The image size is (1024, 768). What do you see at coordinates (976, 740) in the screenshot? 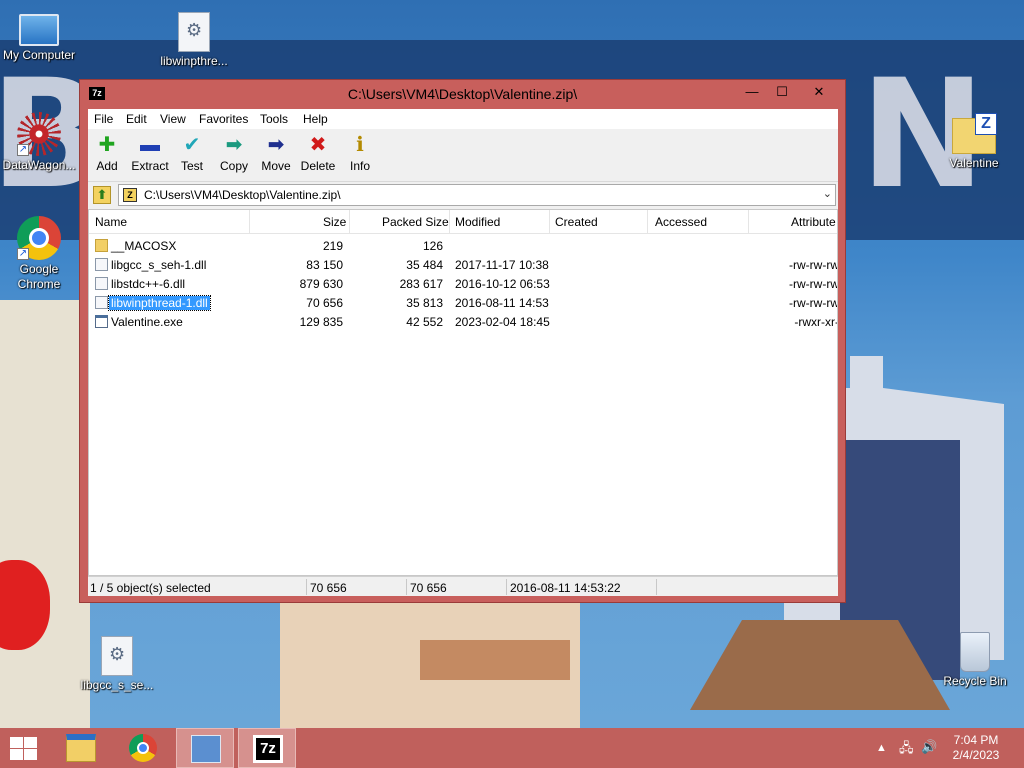
I see `clock-time: 7:04 PM` at bounding box center [976, 740].